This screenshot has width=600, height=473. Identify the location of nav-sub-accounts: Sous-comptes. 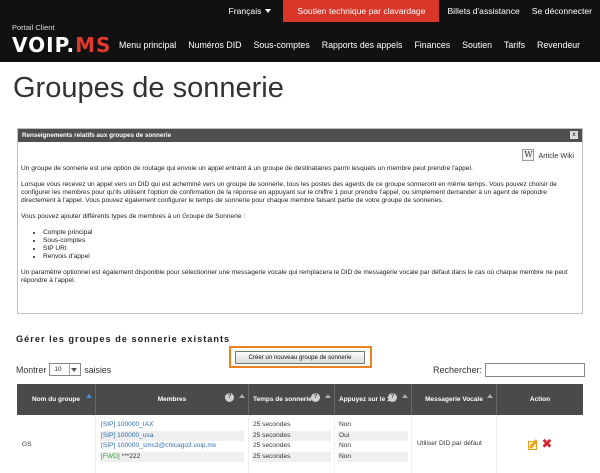
(282, 45).